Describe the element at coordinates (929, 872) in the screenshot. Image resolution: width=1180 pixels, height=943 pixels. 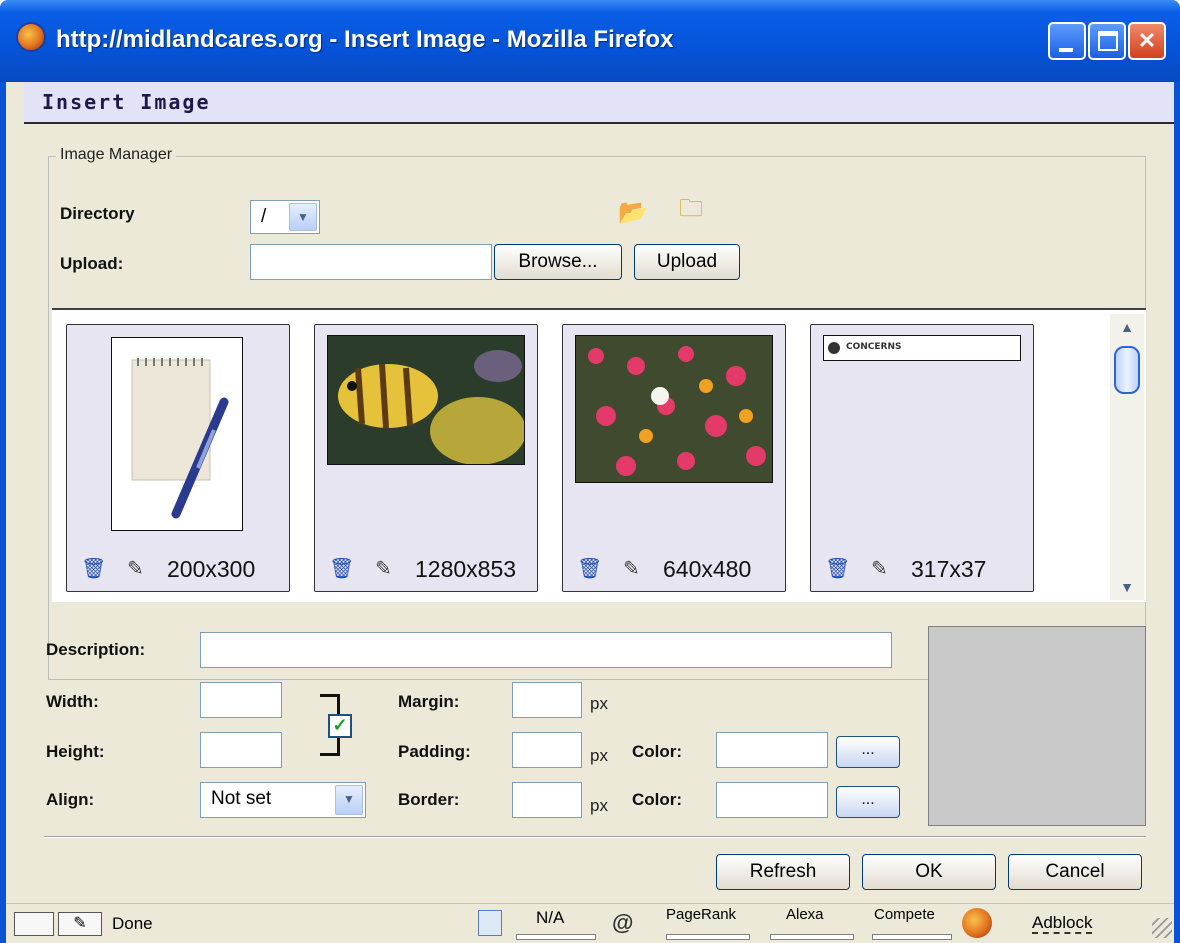
I see `ok-button: OK` at that location.